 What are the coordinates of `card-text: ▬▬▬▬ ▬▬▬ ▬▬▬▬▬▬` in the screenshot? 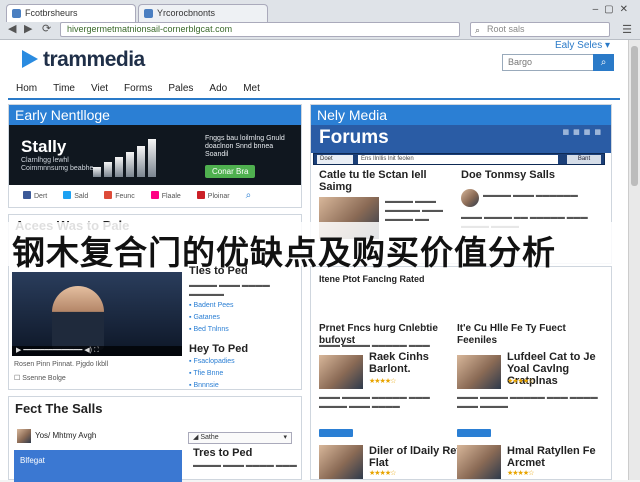 It's located at (530, 195).